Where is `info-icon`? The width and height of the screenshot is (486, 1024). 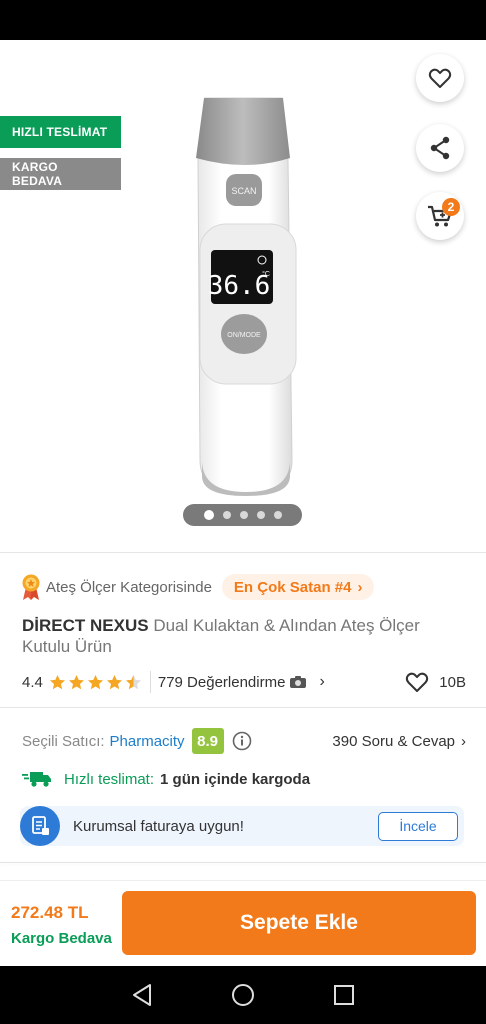
info-icon is located at coordinates (242, 741).